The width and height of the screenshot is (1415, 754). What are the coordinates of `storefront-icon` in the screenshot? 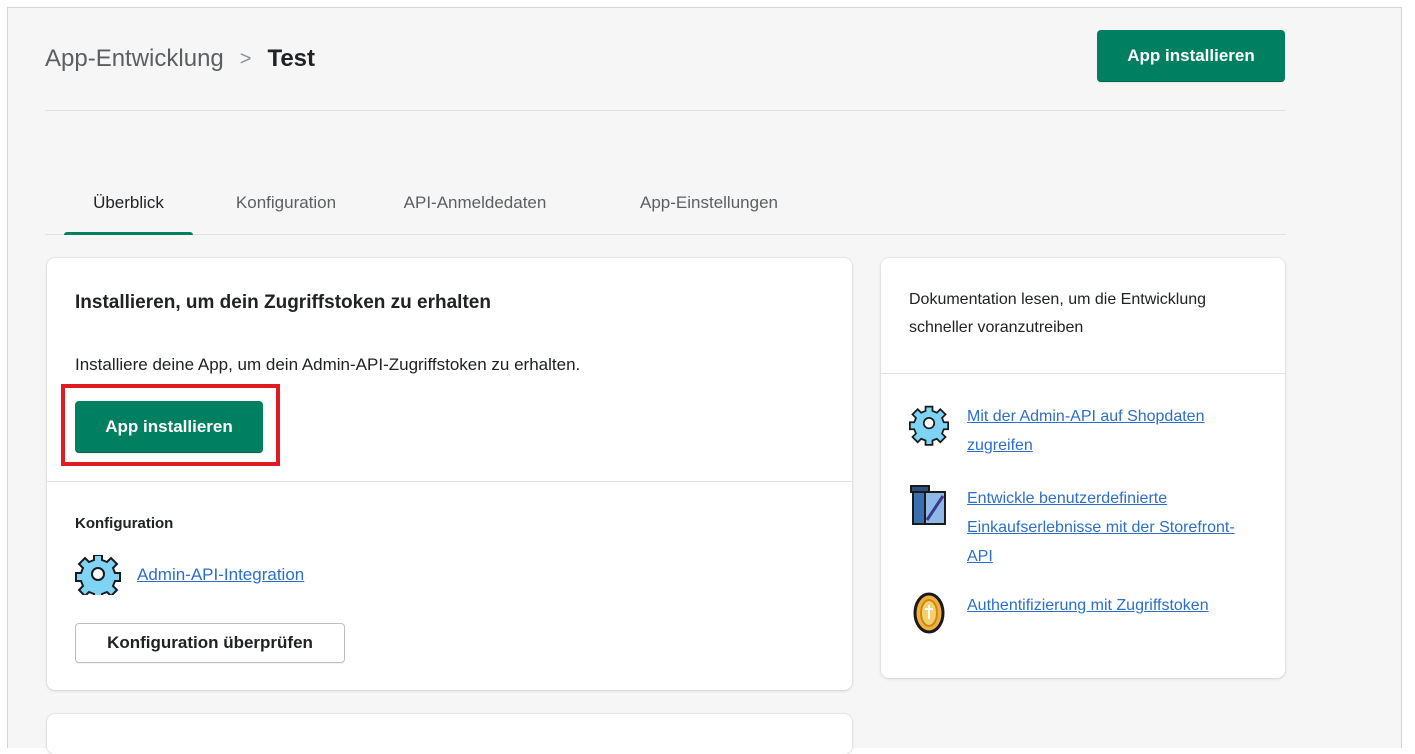 It's located at (929, 506).